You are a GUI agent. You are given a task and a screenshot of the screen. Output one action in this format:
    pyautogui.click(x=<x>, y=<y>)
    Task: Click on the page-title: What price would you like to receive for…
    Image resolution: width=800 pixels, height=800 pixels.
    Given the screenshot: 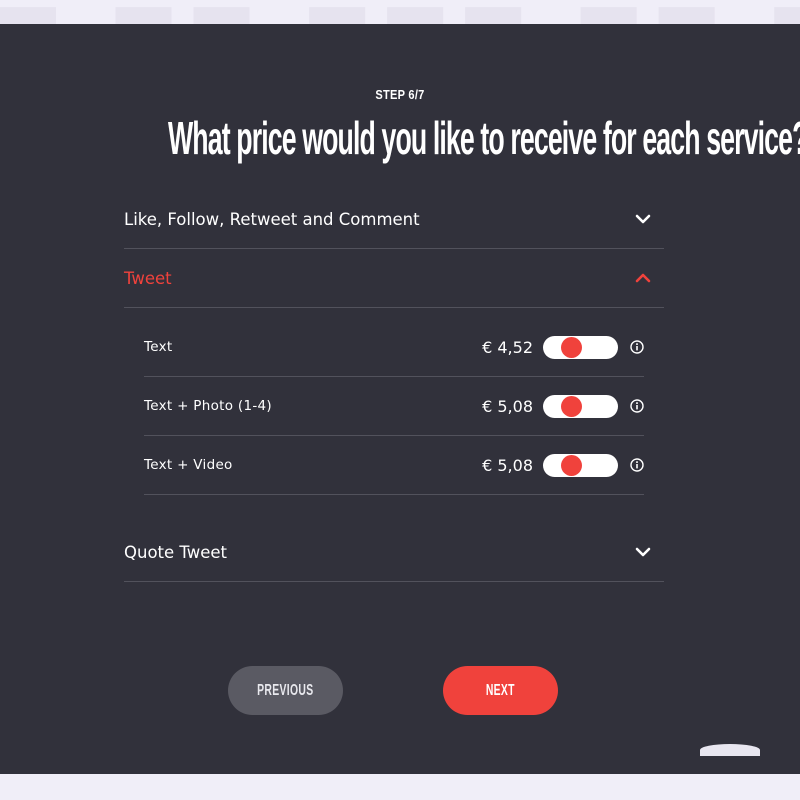 What is the action you would take?
    pyautogui.click(x=484, y=138)
    